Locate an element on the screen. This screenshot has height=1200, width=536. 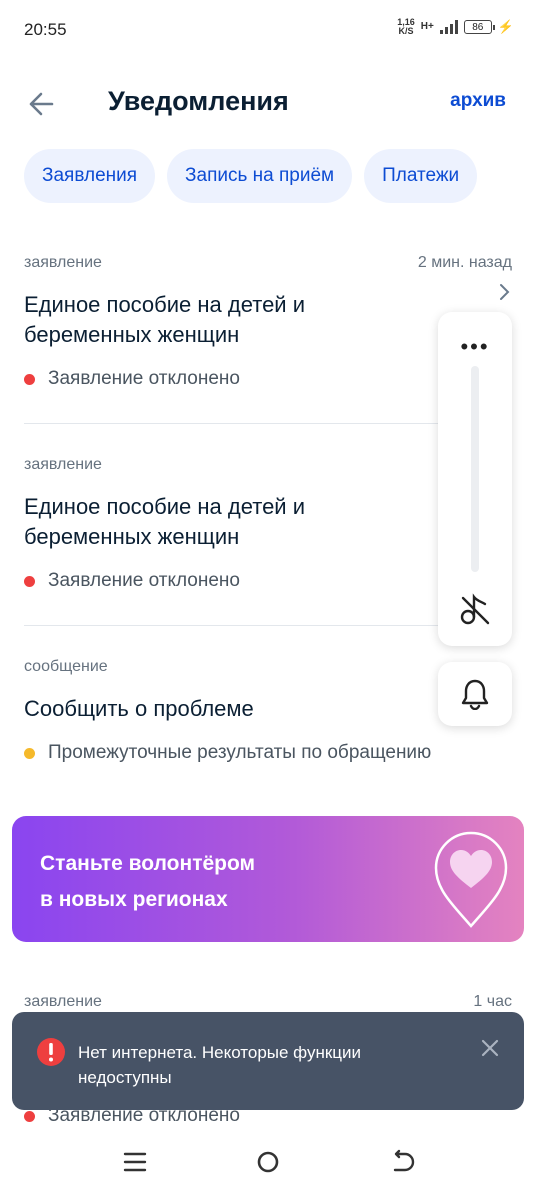
banner-text: Станьте волонтёром в новых регионах is located at coordinates (147, 882).